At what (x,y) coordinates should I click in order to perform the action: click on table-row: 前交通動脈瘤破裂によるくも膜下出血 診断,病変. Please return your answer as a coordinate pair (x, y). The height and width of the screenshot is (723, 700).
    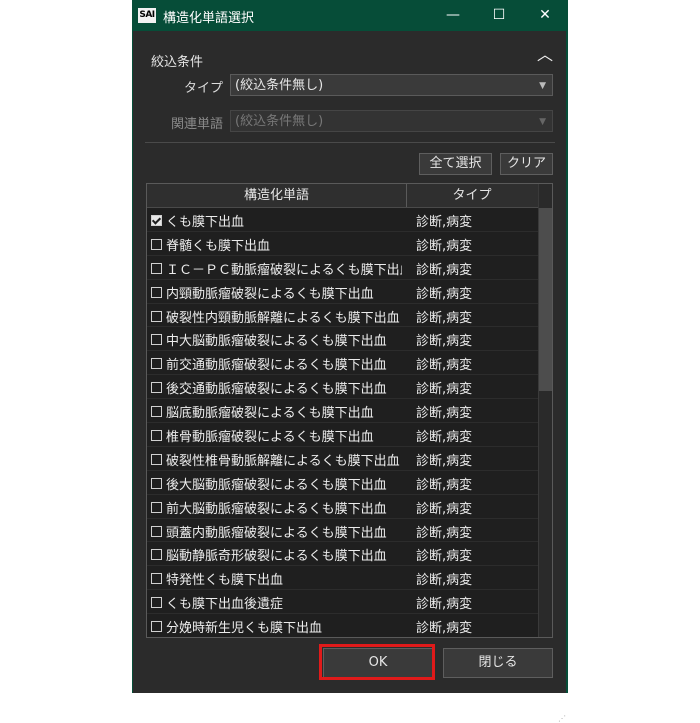
    Looking at the image, I should click on (342, 363).